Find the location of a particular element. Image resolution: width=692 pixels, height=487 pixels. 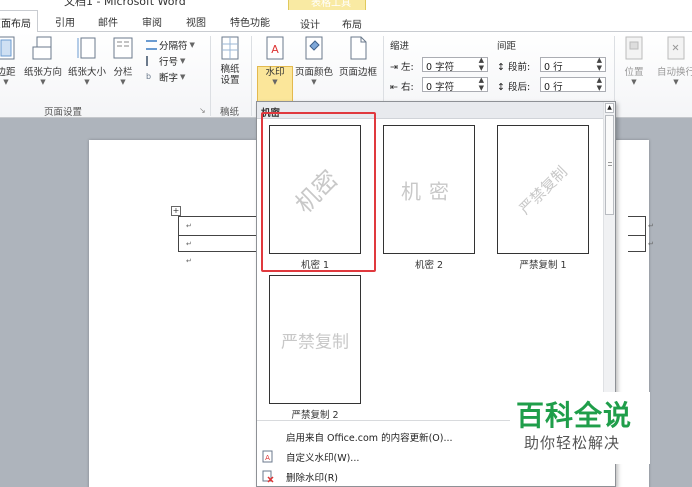

columns-button: 分栏 ▼ is located at coordinates (123, 61).